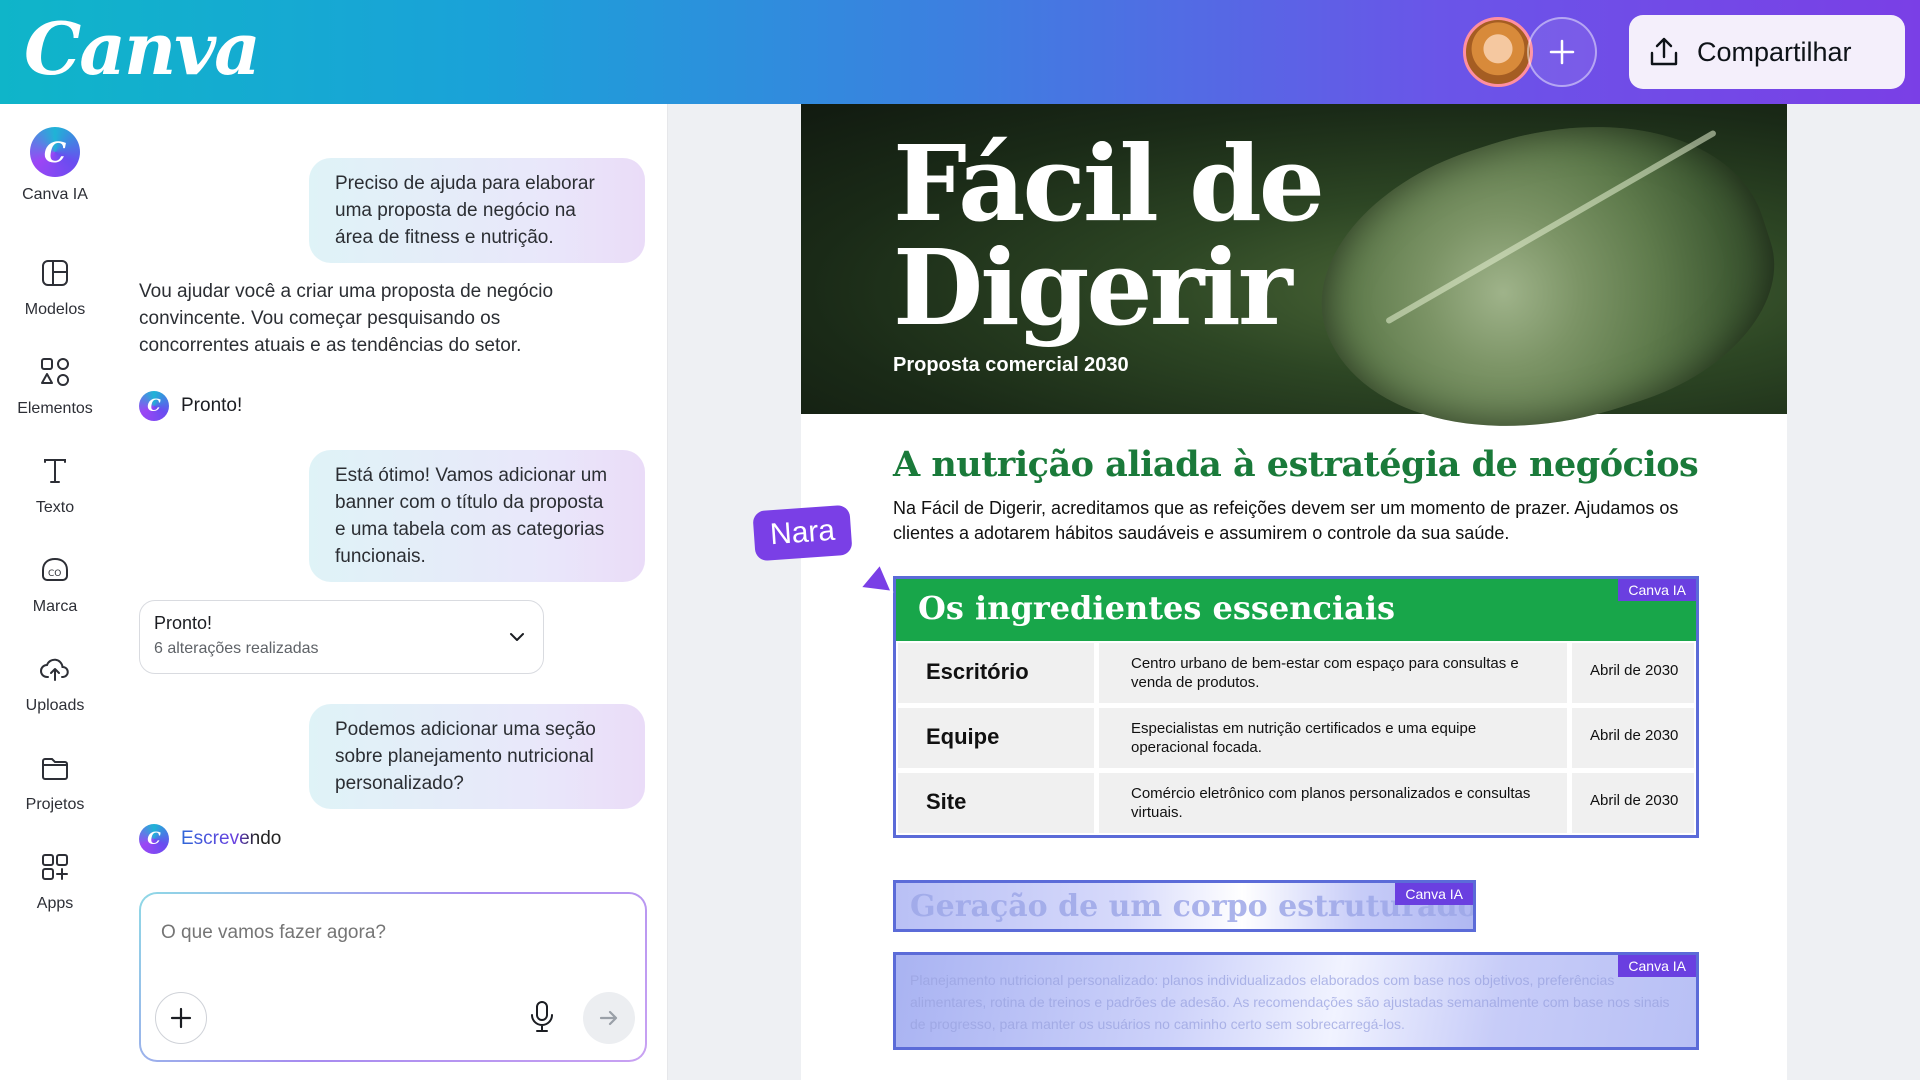 The height and width of the screenshot is (1080, 1920). What do you see at coordinates (1537, 295) in the screenshot?
I see `kale-leaf-image` at bounding box center [1537, 295].